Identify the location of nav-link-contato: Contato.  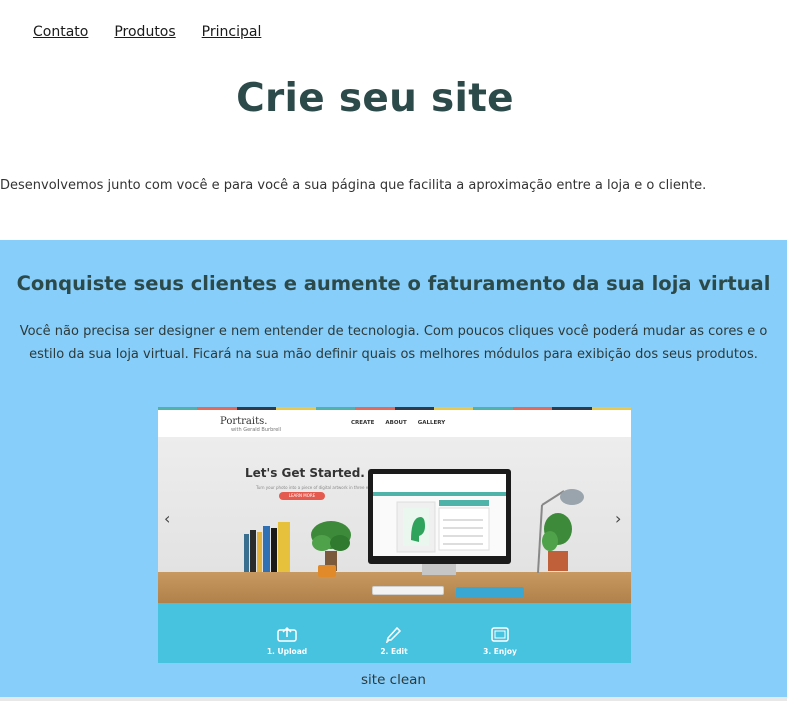
(60, 32).